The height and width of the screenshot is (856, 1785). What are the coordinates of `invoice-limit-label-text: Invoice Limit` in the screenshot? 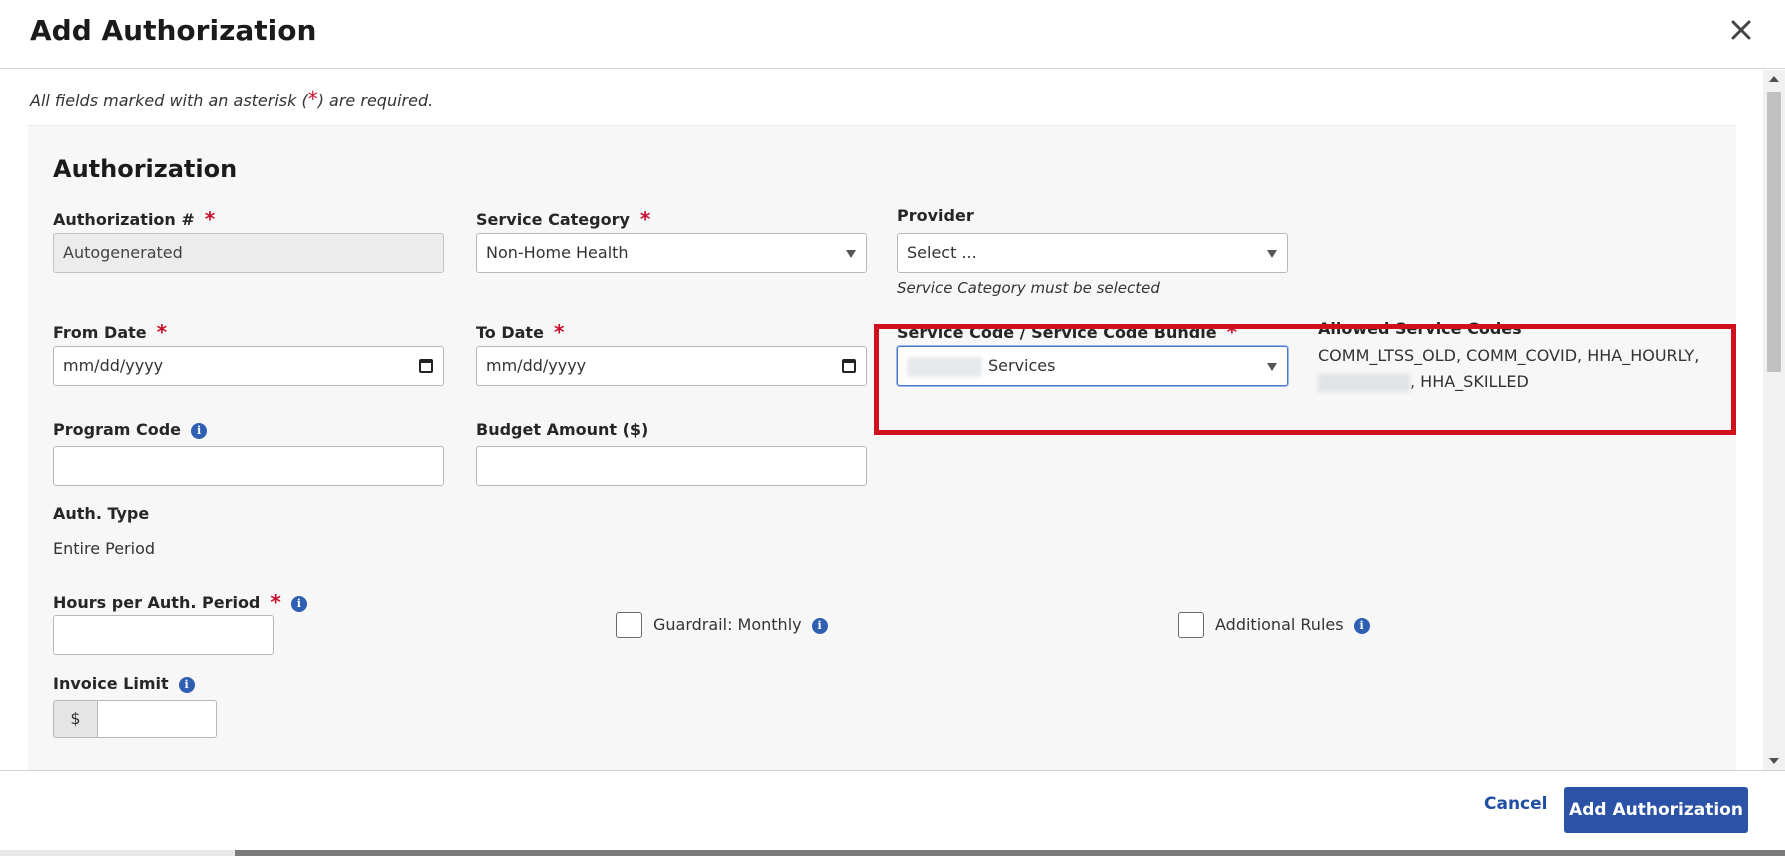 It's located at (111, 683).